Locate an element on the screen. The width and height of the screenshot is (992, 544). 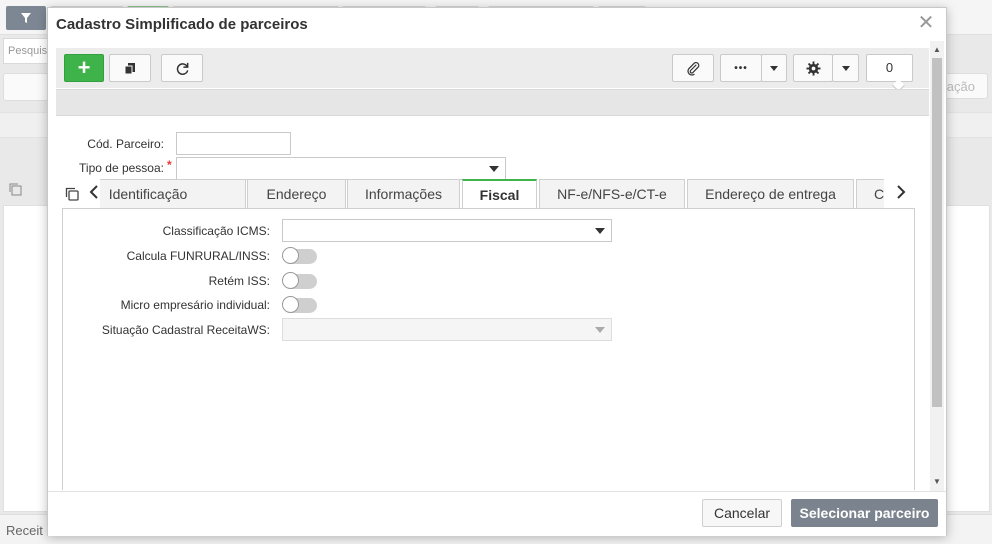
tab-nfe: NF-e/NFS-e/CT-e is located at coordinates (612, 193).